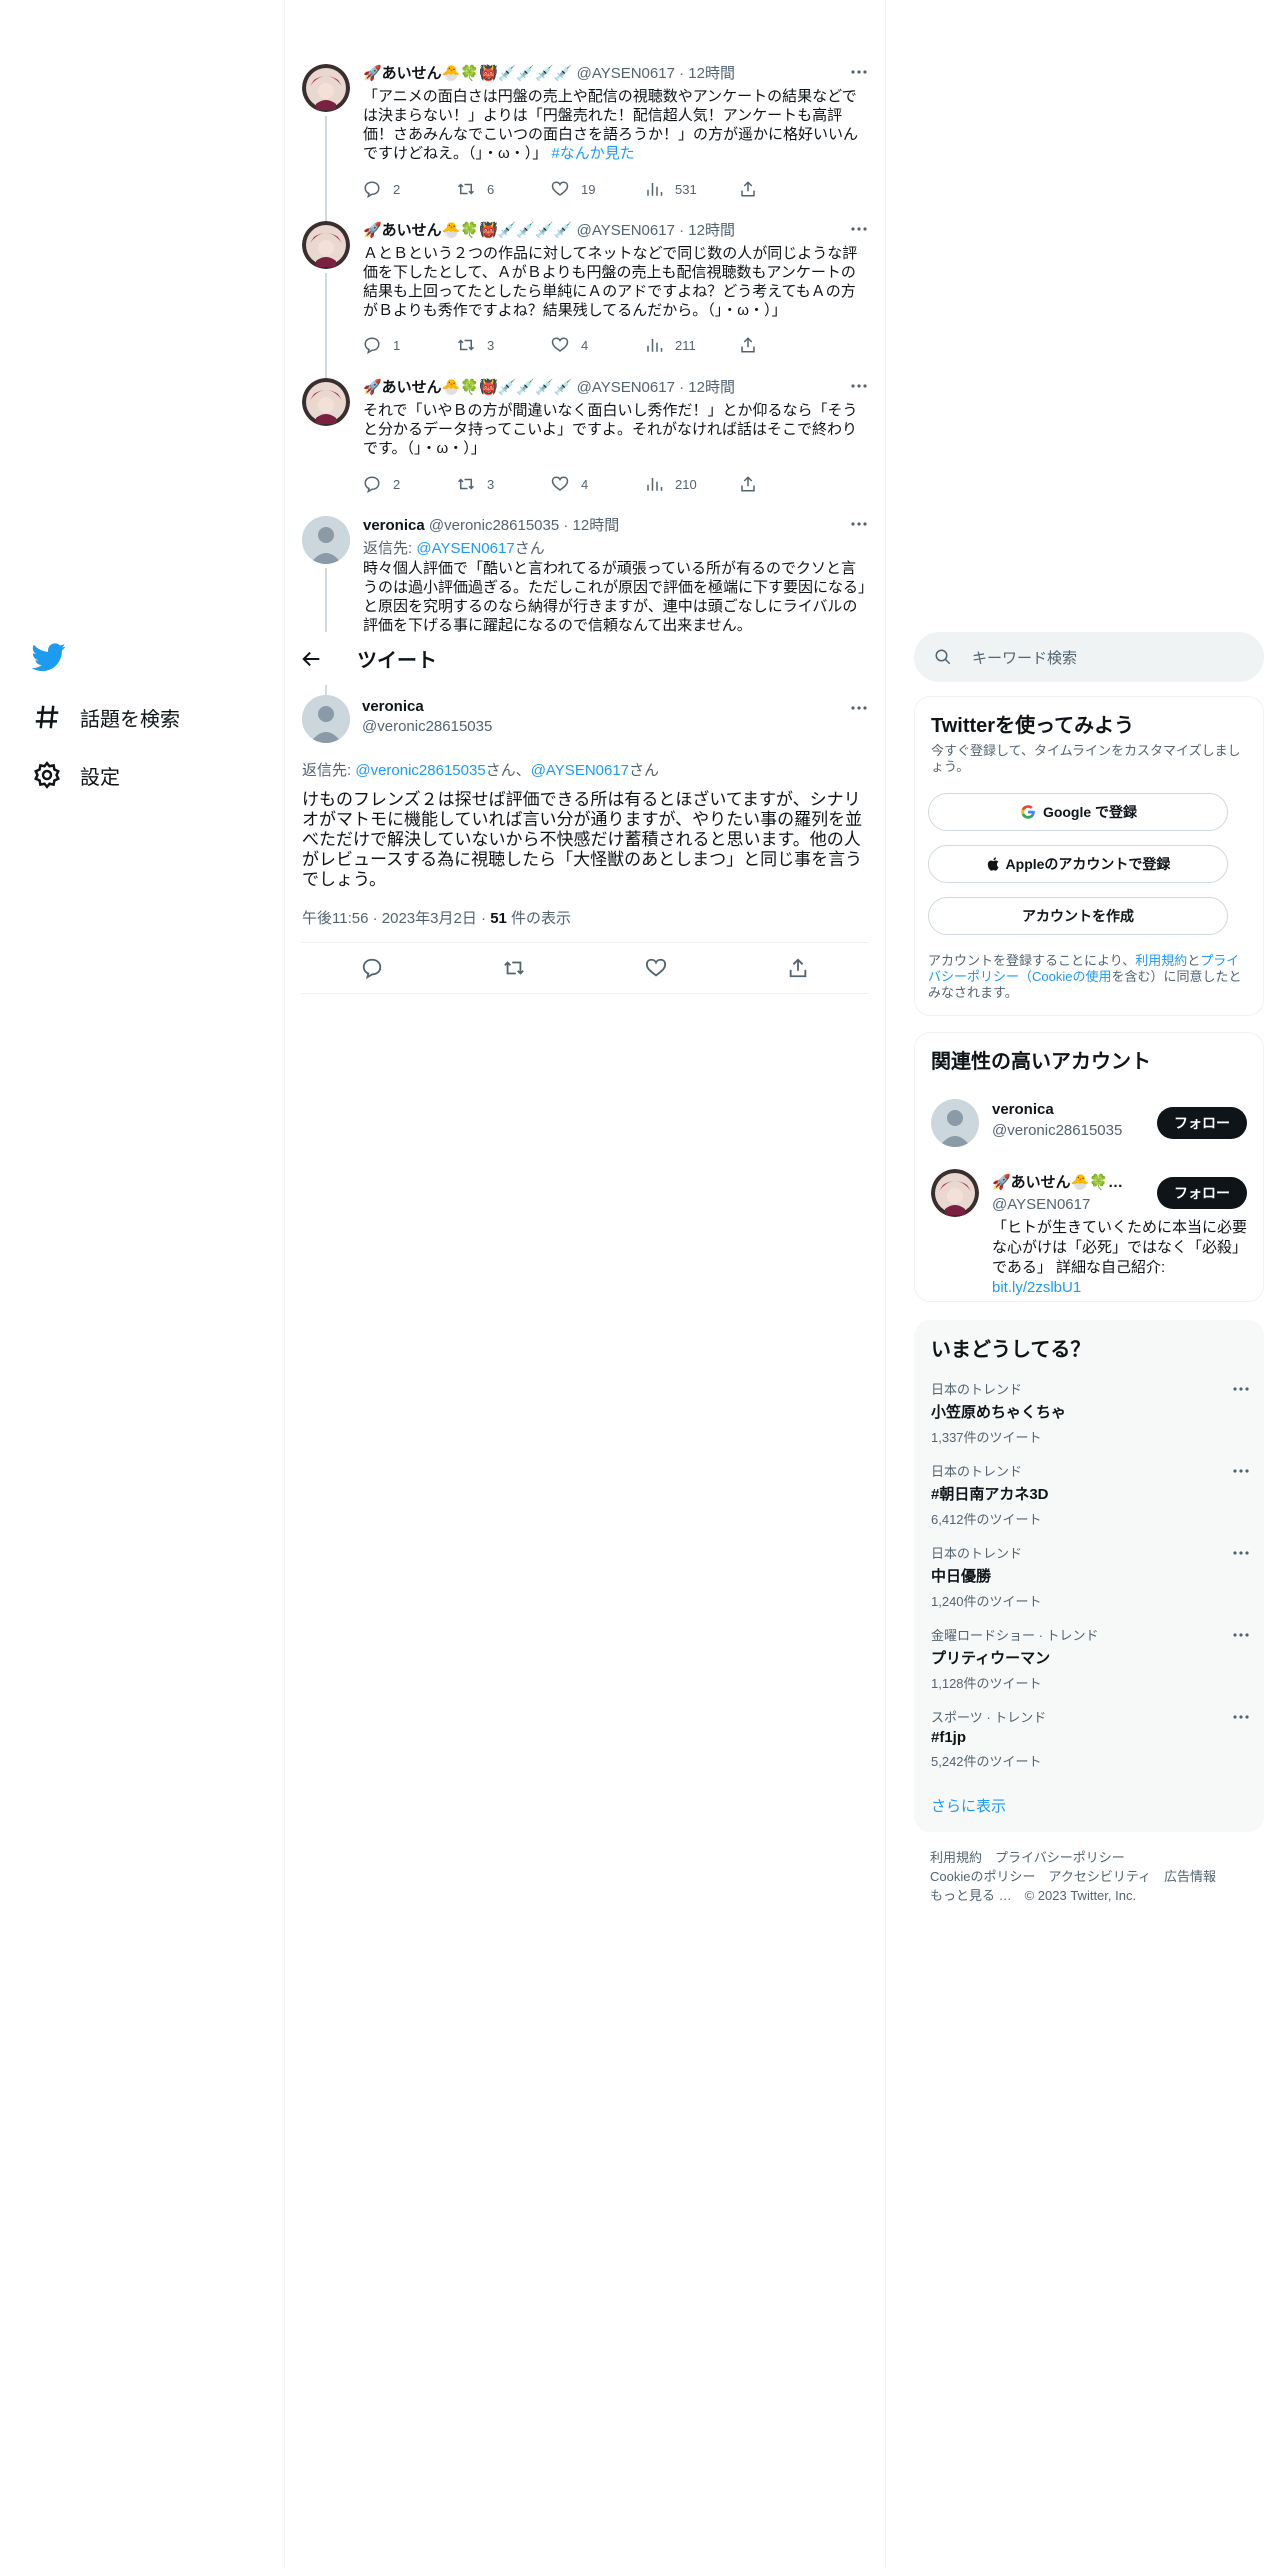 Image resolution: width=1284 pixels, height=2568 pixels. Describe the element at coordinates (692, 345) in the screenshot. I see `views-button: 211` at that location.